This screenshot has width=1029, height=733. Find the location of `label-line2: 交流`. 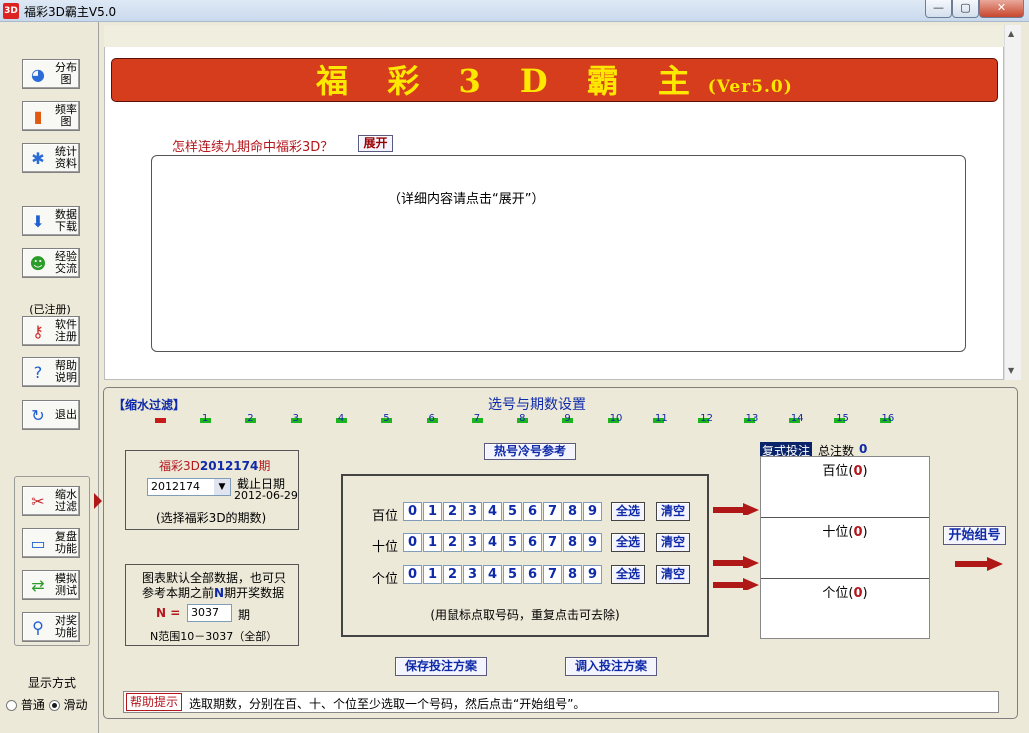

label-line2: 交流 is located at coordinates (66, 268).